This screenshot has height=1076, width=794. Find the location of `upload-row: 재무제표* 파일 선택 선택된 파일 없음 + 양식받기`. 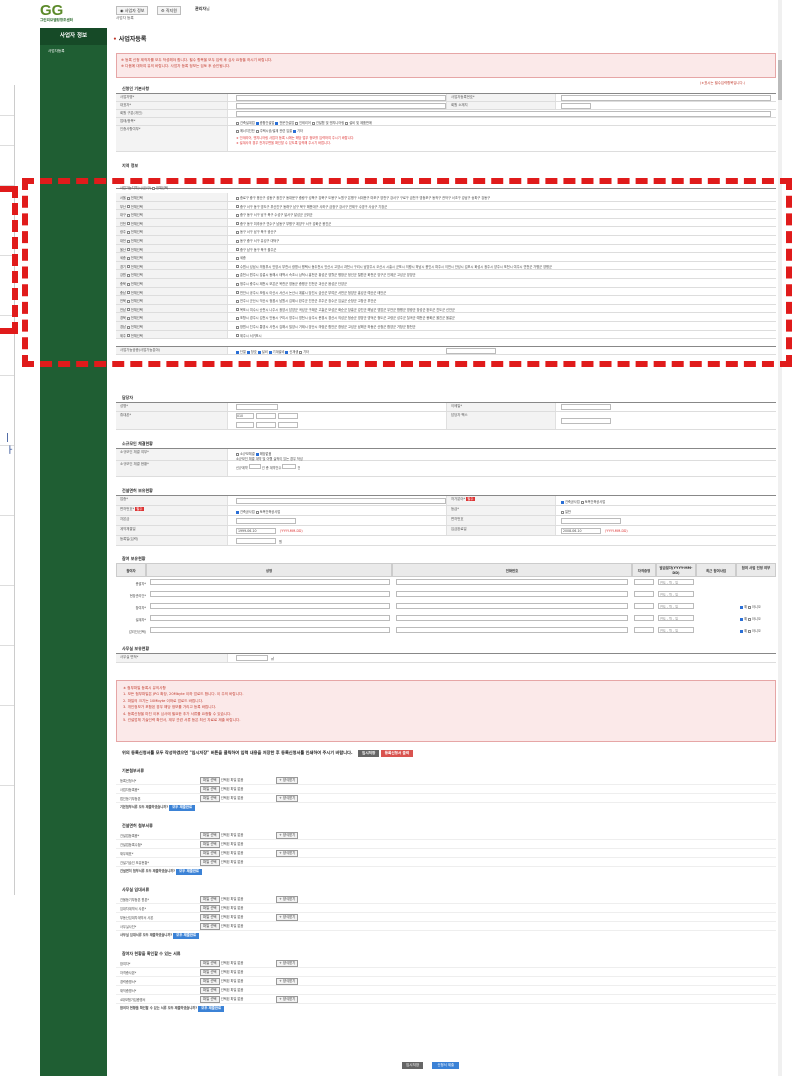

upload-row: 재무제표* 파일 선택 선택된 파일 없음 + 양식받기 is located at coordinates (446, 853).